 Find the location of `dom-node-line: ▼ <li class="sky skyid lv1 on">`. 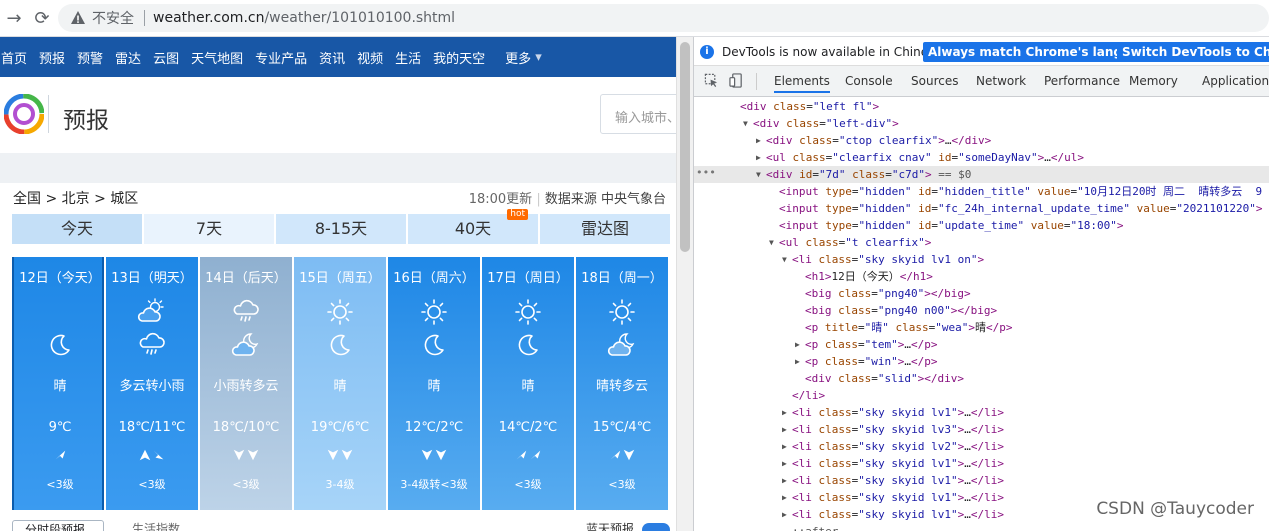

dom-node-line: ▼ <li class="sky skyid lv1 on"> is located at coordinates (981, 259).